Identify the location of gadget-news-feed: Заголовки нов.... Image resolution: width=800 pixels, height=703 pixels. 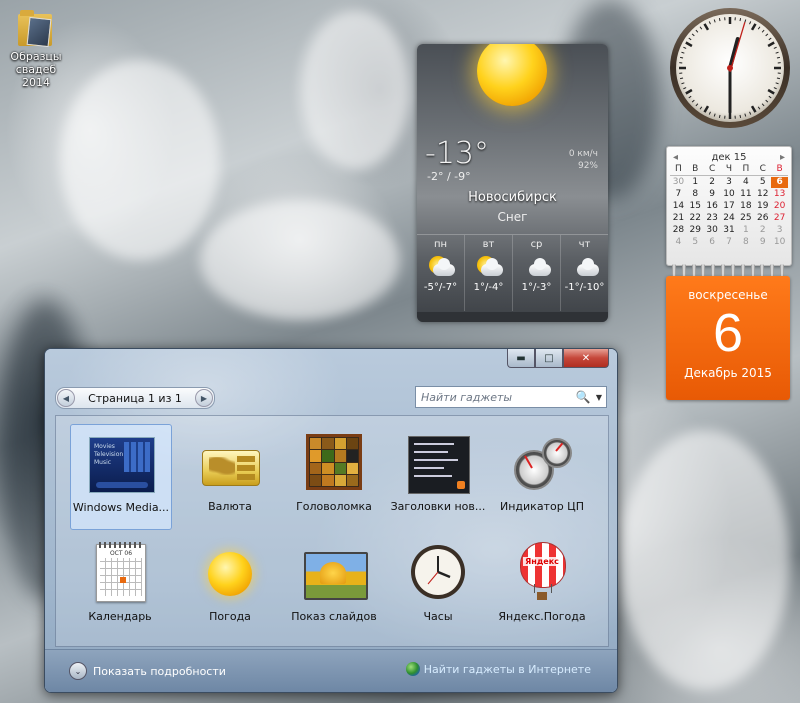
(438, 476).